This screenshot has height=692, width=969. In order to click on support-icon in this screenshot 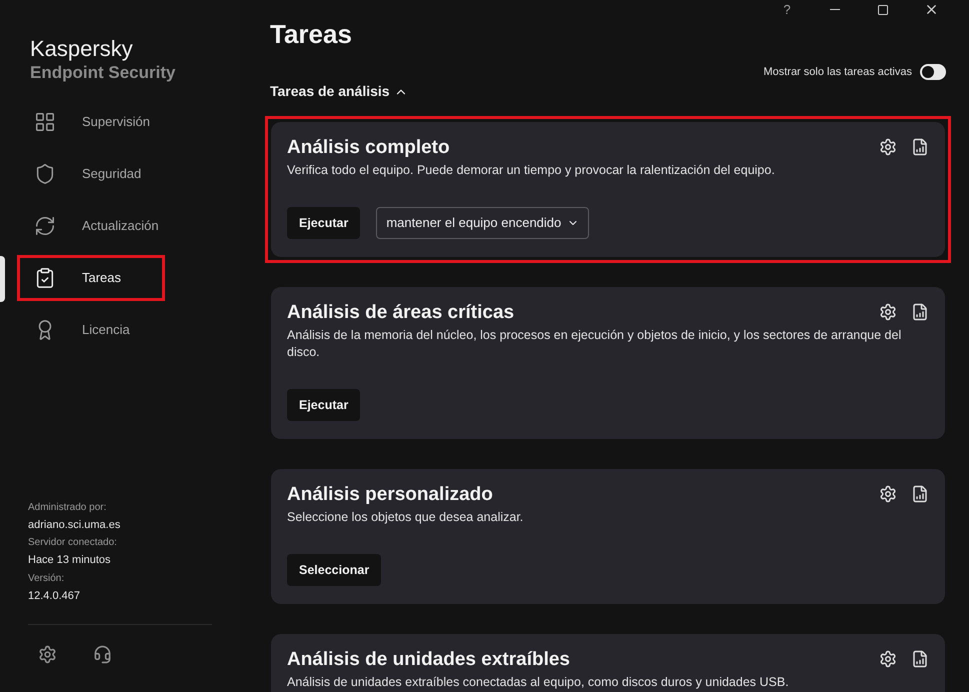, I will do `click(102, 654)`.